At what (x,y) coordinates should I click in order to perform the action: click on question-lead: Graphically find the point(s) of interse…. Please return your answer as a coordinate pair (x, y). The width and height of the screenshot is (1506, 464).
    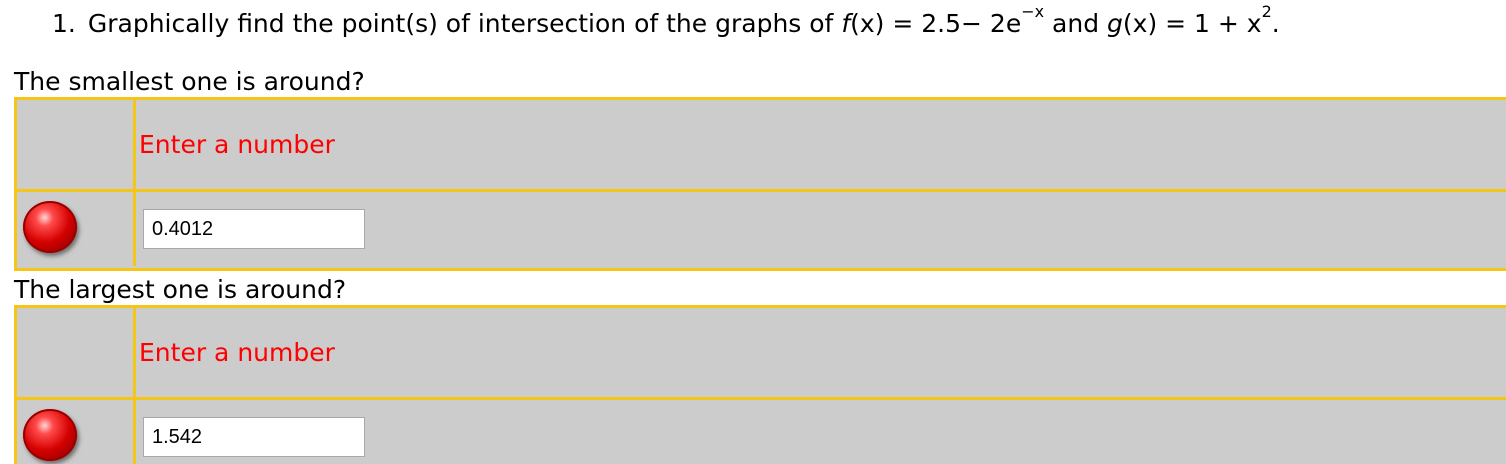
    Looking at the image, I should click on (464, 23).